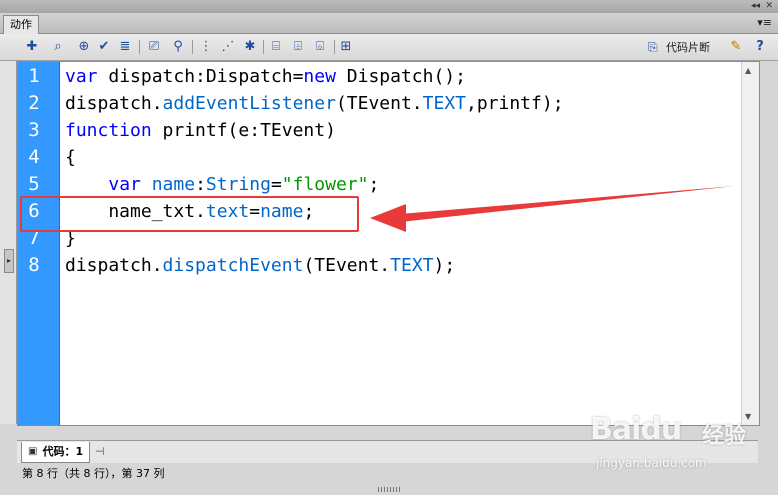  I want to click on script-navigator-rail: ▸, so click(8, 242).